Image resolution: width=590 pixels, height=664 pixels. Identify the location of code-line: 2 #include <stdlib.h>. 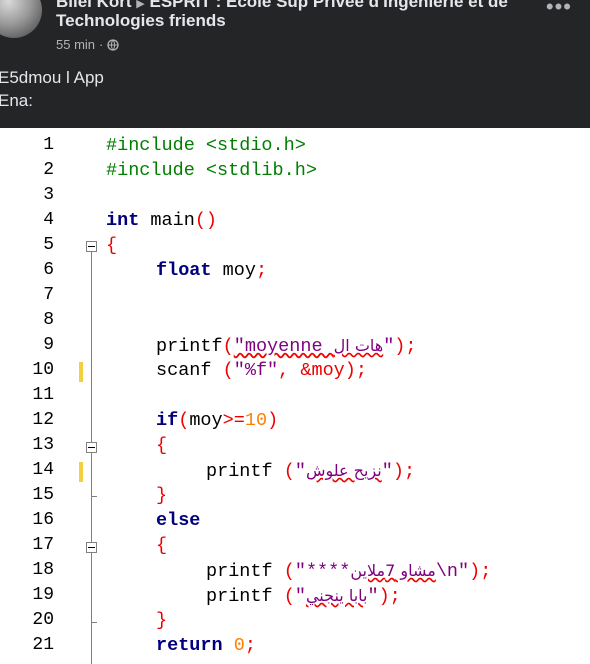
(295, 170).